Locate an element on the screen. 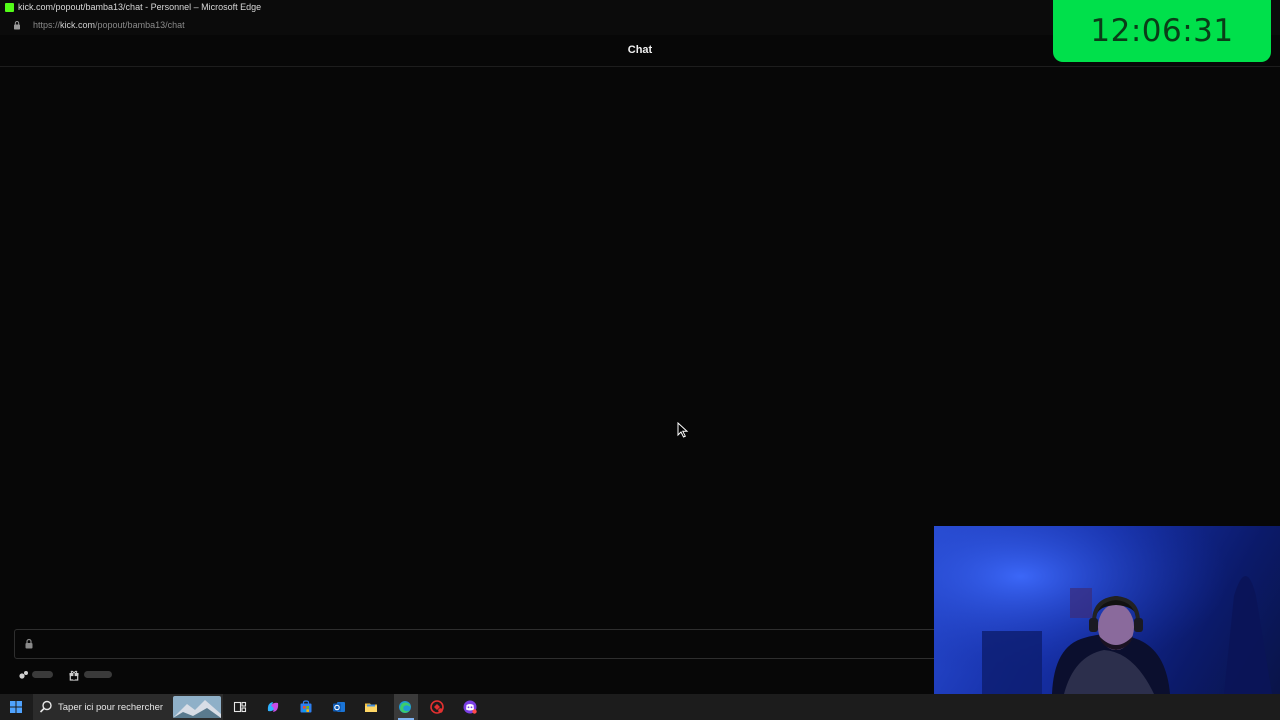 The height and width of the screenshot is (720, 1280). chat-lock-icon is located at coordinates (29, 643).